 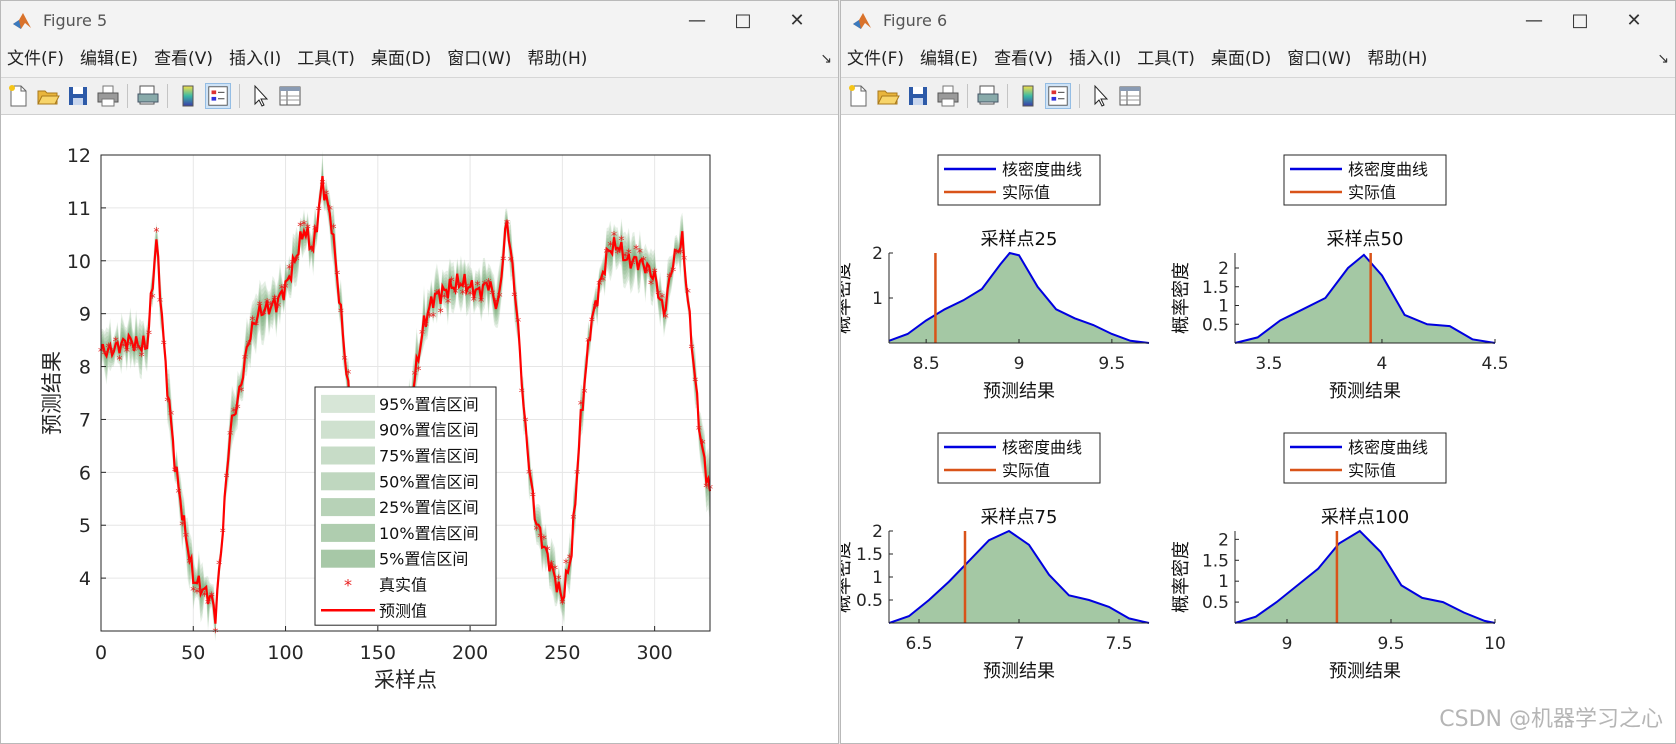 What do you see at coordinates (1382, 364) in the screenshot?
I see `x-tick-label: 4` at bounding box center [1382, 364].